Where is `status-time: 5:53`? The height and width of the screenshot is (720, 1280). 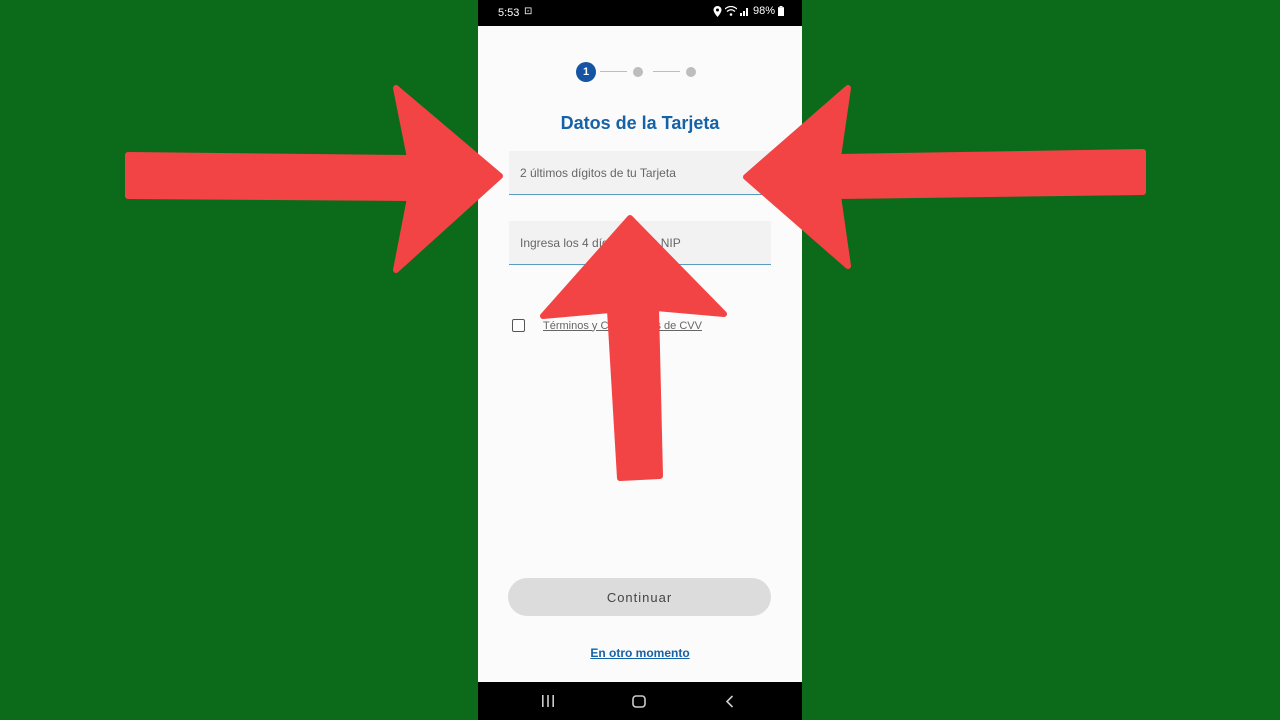
status-time: 5:53 is located at coordinates (509, 13).